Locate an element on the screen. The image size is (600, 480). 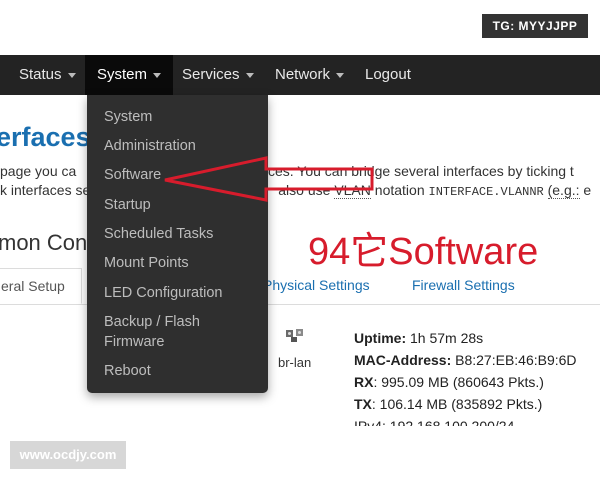
top-navbar: Status System Services Network Logout is located at coordinates (300, 75).